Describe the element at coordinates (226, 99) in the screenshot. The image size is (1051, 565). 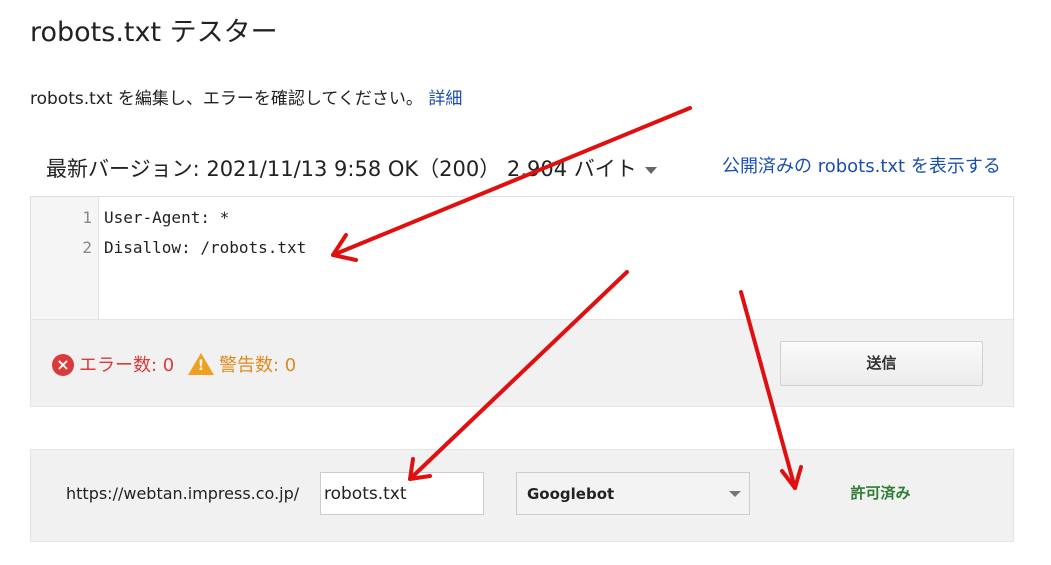
I see `description-text: robots.txt を編集し、エラーを確認してください。` at that location.